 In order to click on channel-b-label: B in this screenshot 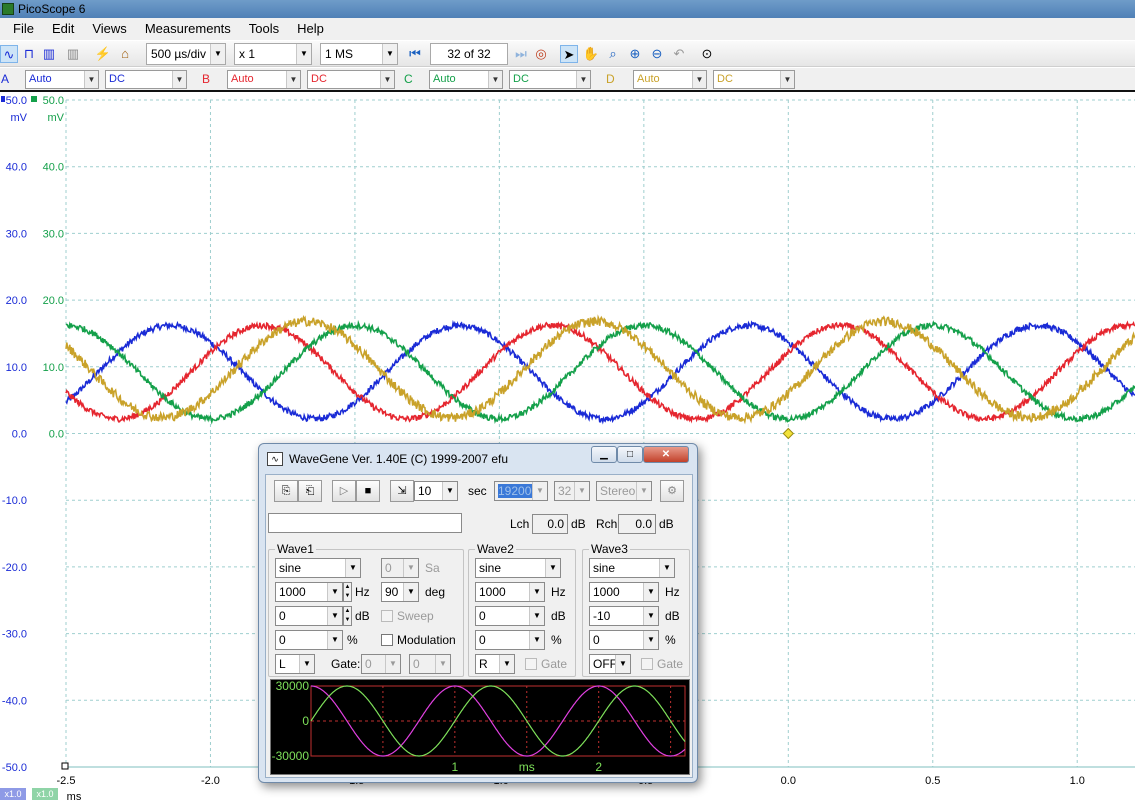, I will do `click(206, 79)`.